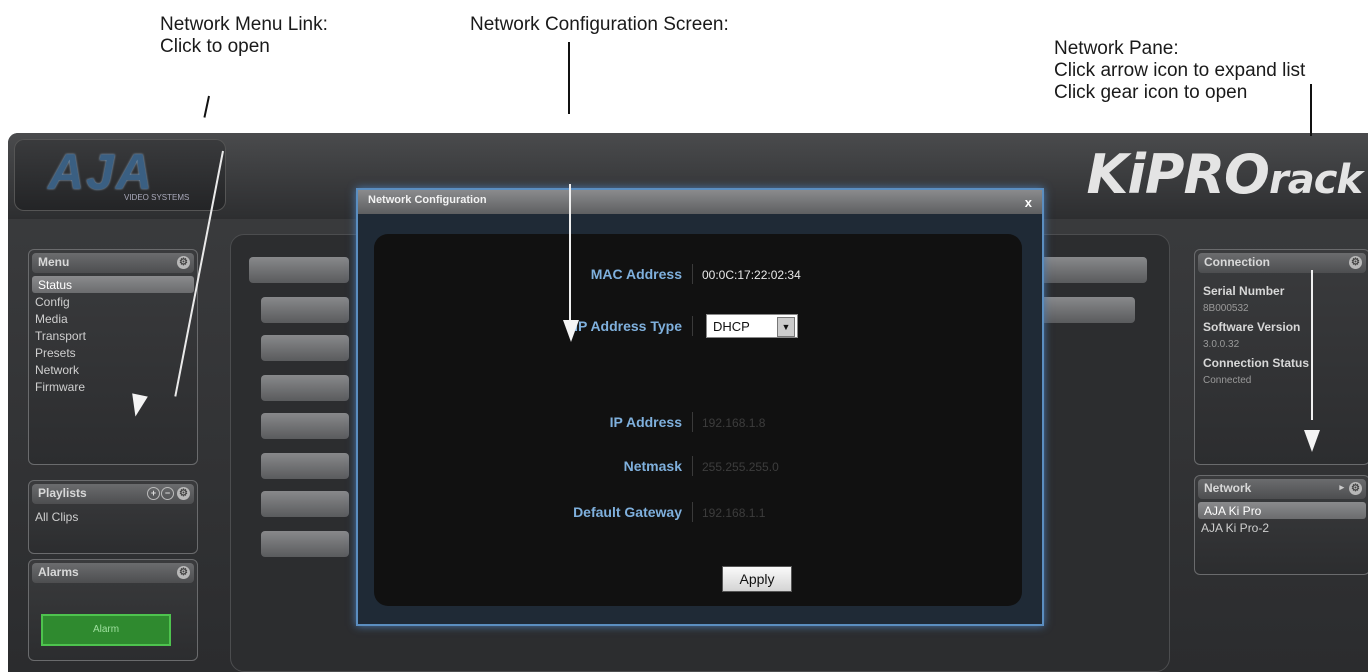 The image size is (1368, 672). I want to click on network-pane: Network ▸ ⚙ AJA Ki Pro AJA Ki Pro-2, so click(1281, 525).